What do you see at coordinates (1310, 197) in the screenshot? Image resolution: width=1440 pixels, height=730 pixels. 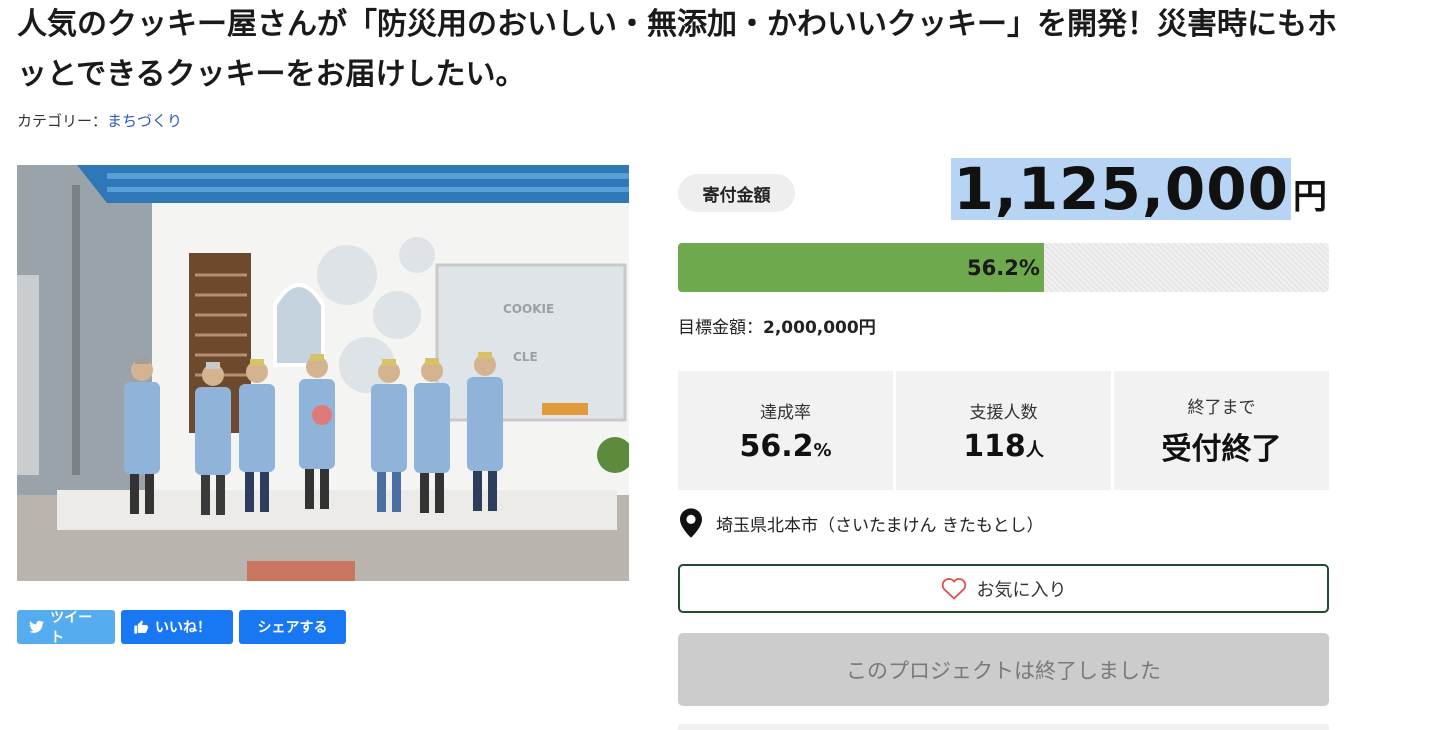 I see `donation-amount-unit: 円` at bounding box center [1310, 197].